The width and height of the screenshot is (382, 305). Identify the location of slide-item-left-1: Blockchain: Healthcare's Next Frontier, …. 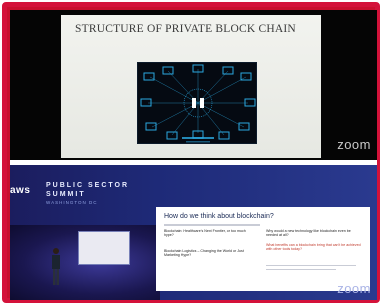
(205, 233).